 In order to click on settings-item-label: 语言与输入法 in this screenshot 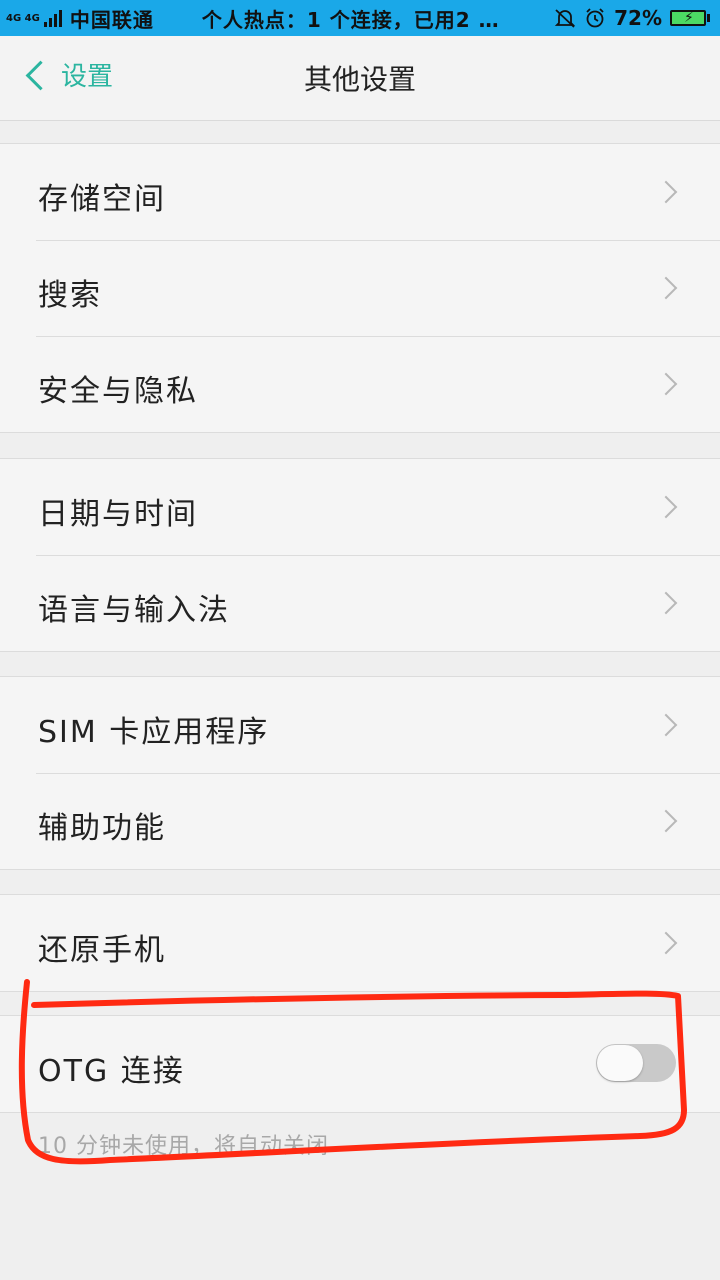, I will do `click(134, 610)`.